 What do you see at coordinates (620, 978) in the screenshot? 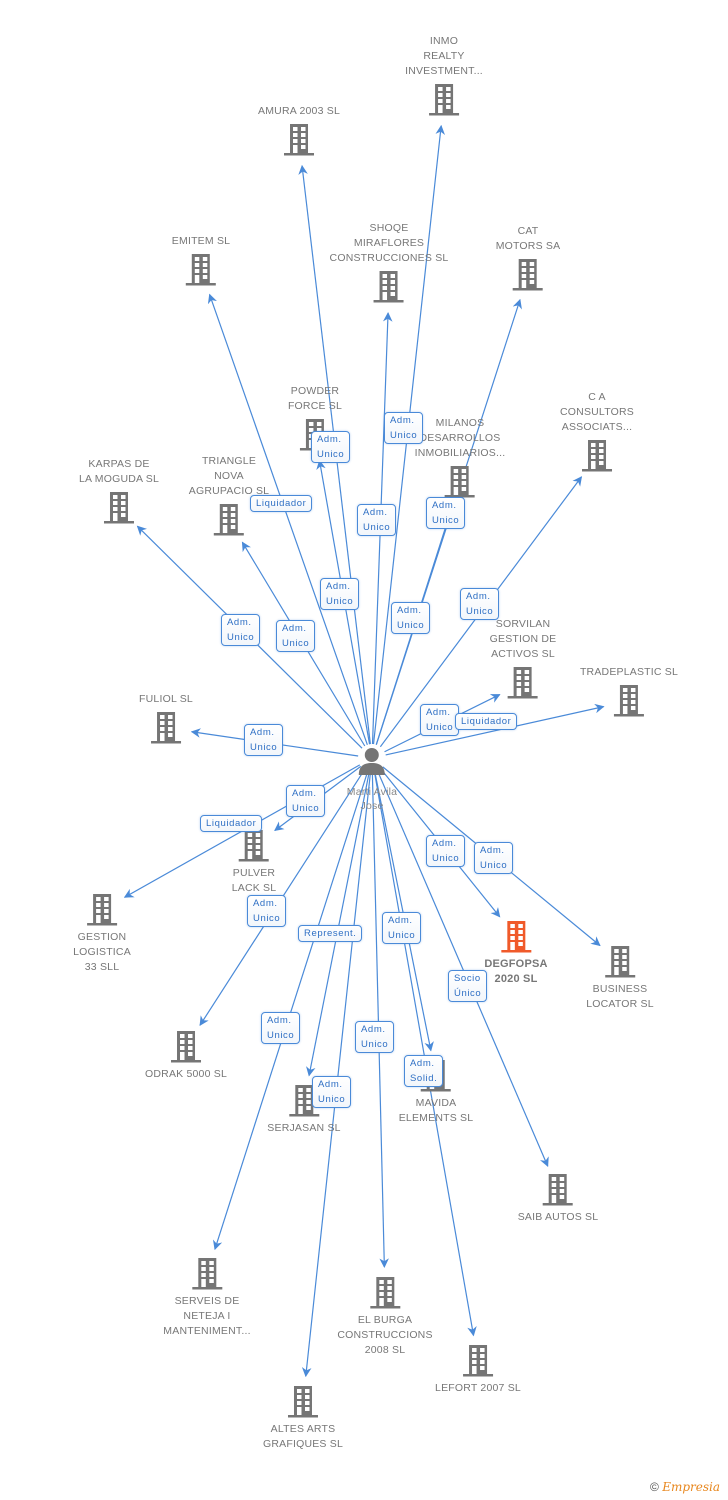
I see `company-node-business: BUSINESS LOCATOR SL` at bounding box center [620, 978].